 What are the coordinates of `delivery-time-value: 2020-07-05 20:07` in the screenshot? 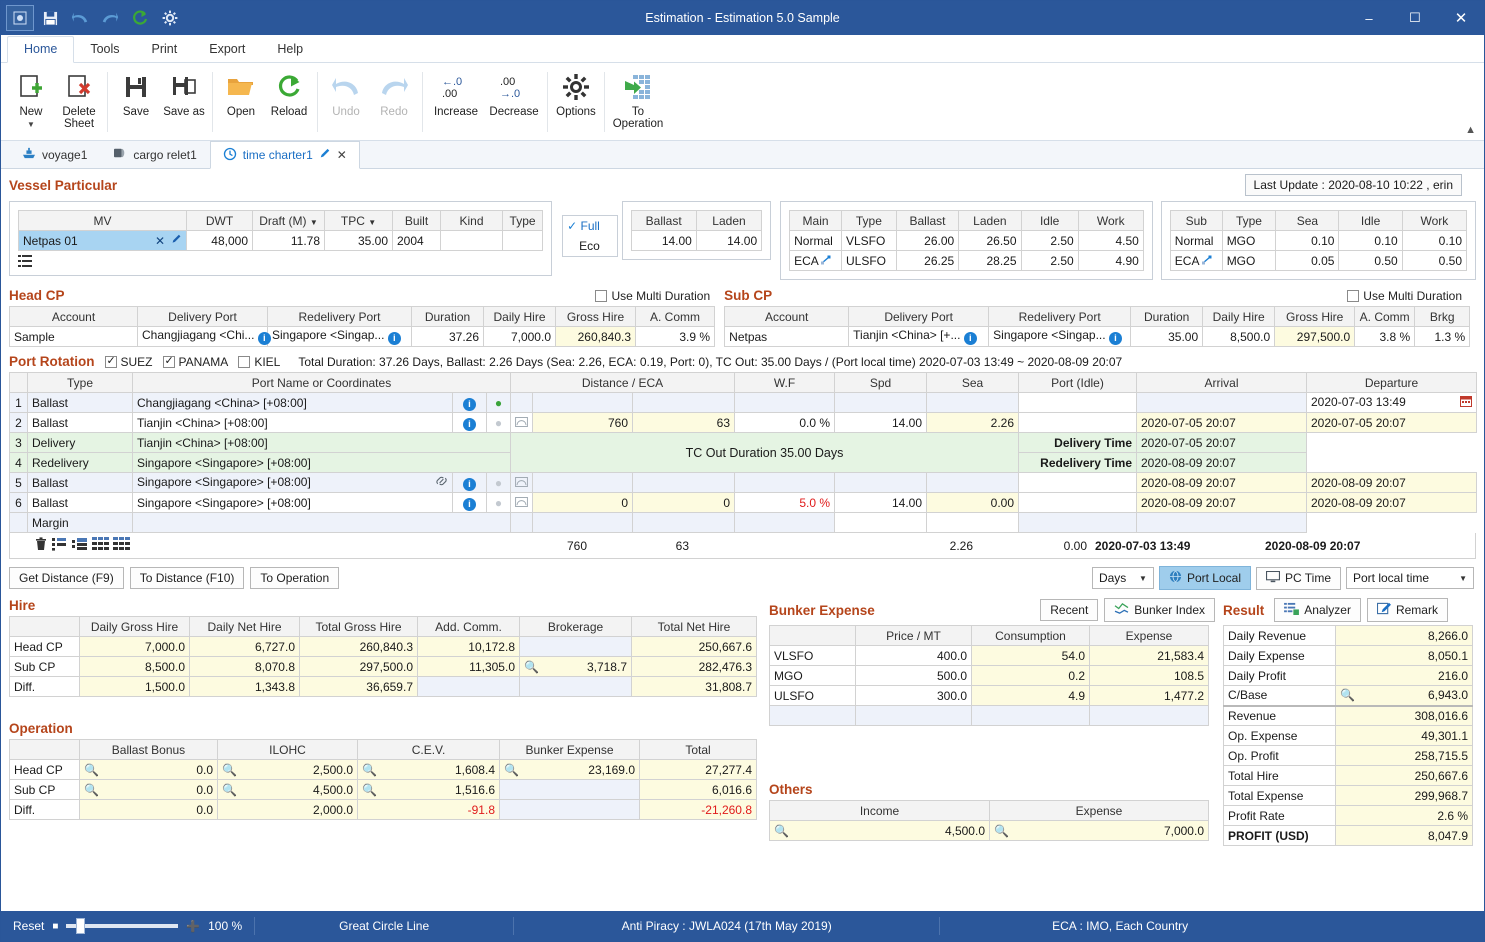 It's located at (1221, 442).